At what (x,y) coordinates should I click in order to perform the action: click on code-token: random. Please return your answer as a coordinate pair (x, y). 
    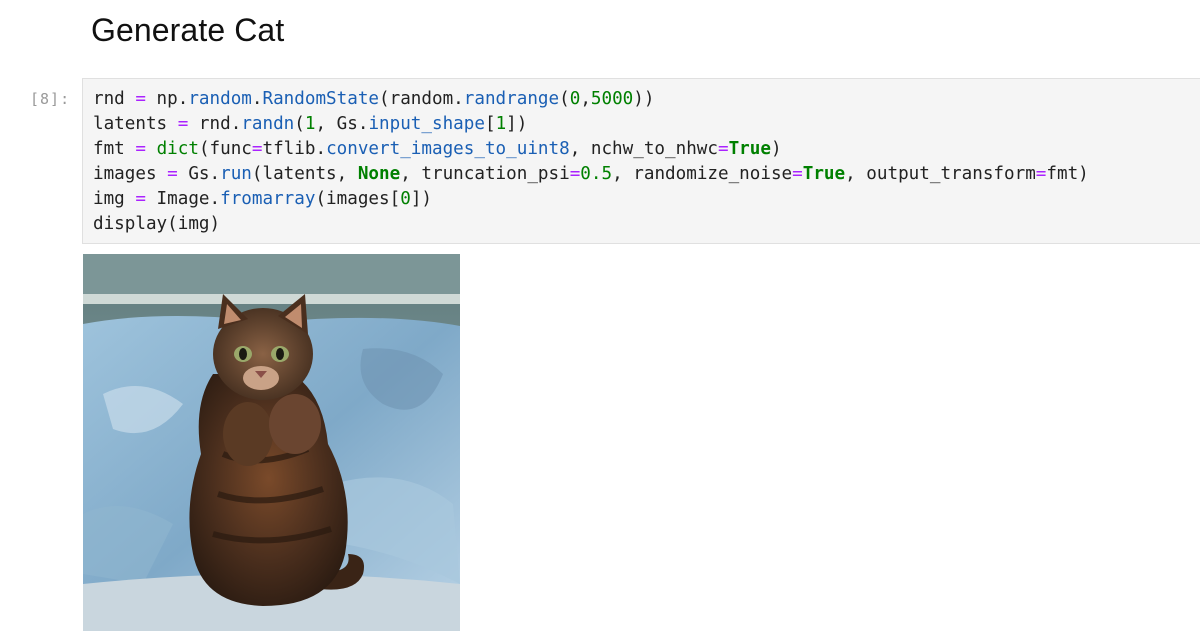
    Looking at the image, I should click on (220, 99).